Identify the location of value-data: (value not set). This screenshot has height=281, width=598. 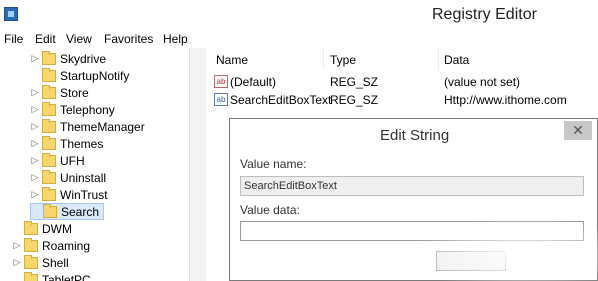
(482, 82).